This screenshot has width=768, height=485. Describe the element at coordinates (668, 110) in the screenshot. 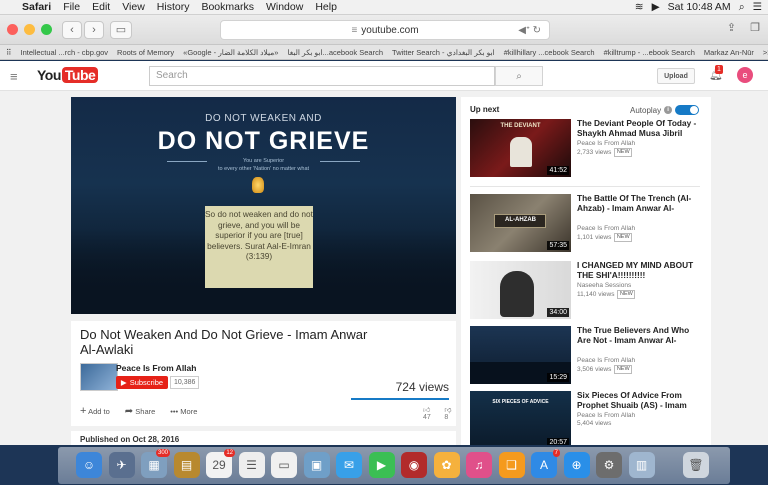

I see `info-icon: i` at that location.